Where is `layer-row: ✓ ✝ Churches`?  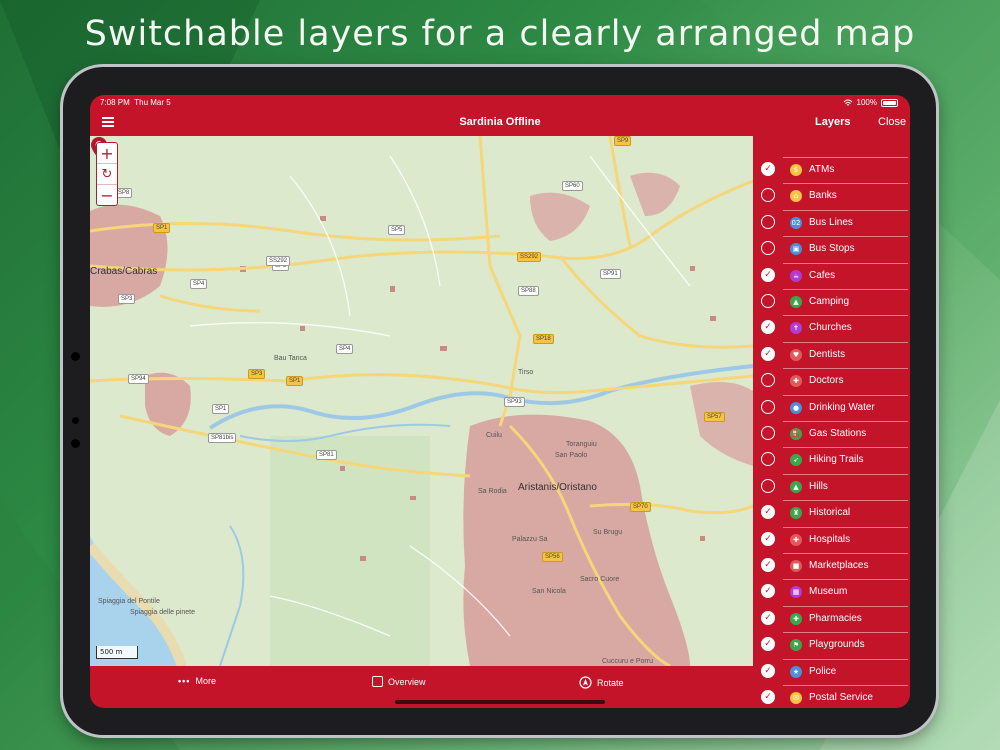
layer-row: ✓ ✝ Churches is located at coordinates (831, 327).